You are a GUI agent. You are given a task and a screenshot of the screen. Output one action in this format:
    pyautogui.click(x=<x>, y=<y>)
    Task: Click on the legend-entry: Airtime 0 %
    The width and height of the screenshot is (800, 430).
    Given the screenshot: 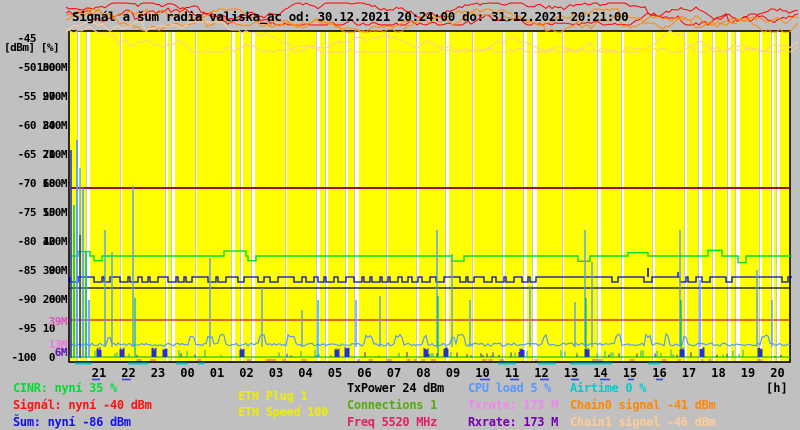 What is the action you would take?
    pyautogui.click(x=608, y=388)
    